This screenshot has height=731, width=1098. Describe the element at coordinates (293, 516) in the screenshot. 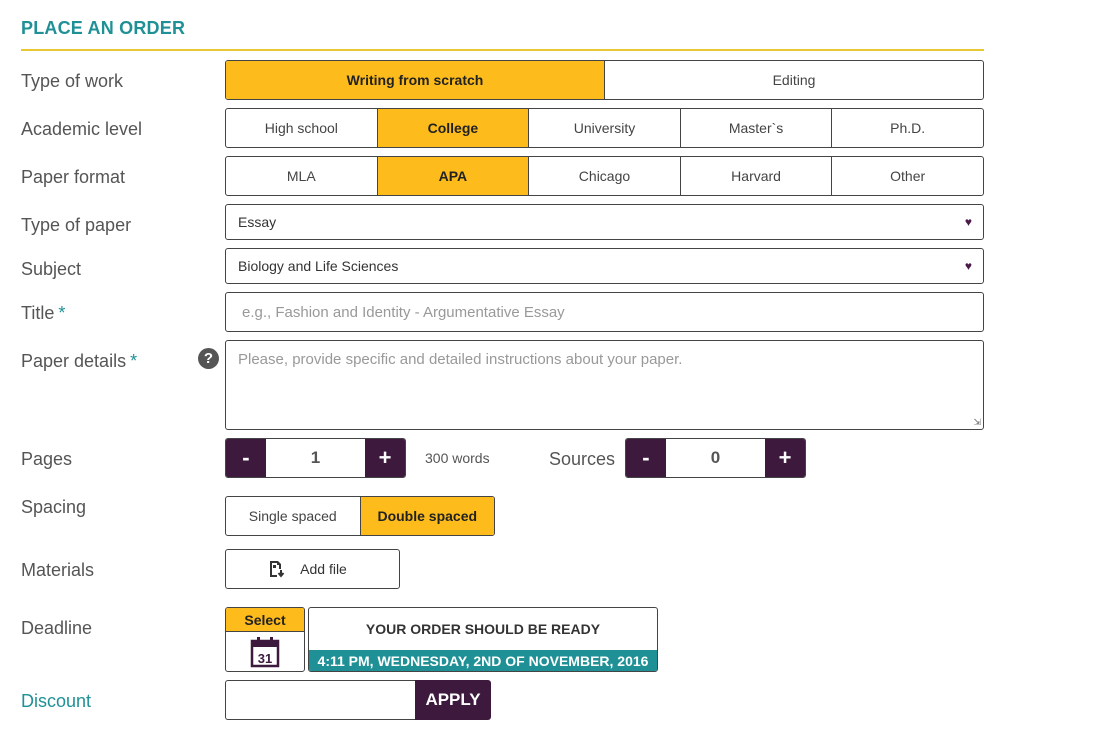

I see `option-single-spaced: Single spaced` at that location.